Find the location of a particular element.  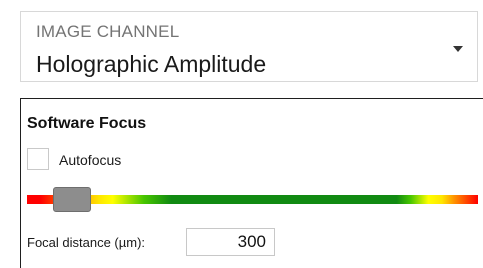

focus-slider-track is located at coordinates (252, 199).